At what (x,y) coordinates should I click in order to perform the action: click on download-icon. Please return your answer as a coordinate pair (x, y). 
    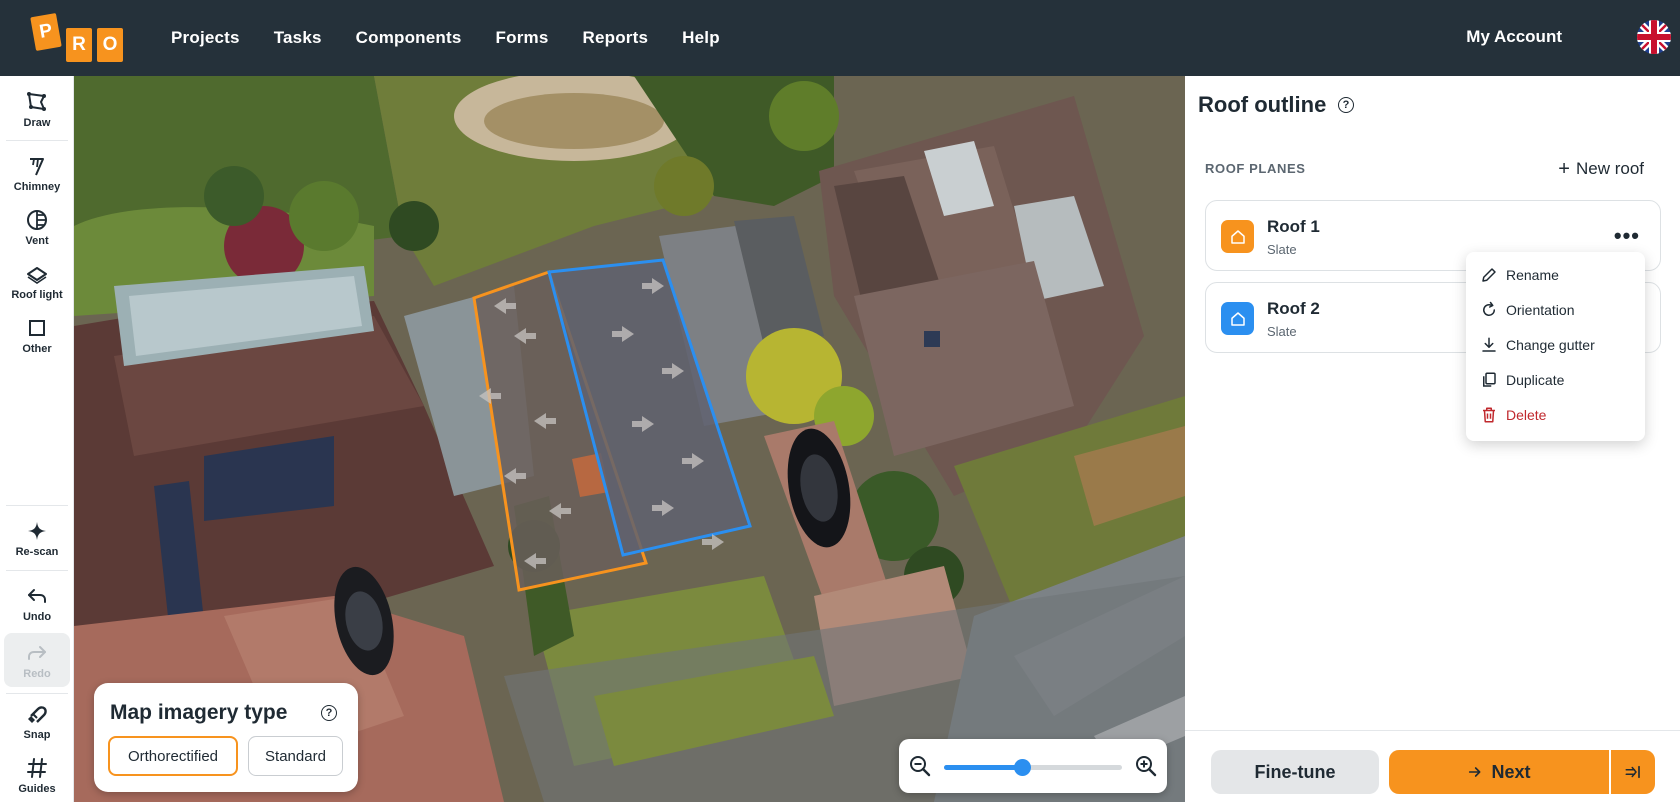
    Looking at the image, I should click on (1489, 344).